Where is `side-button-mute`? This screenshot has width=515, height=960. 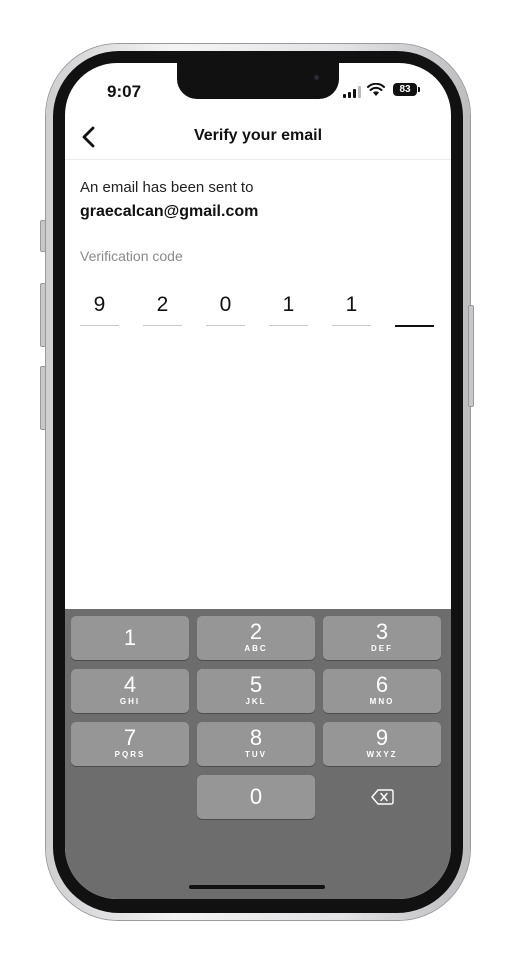 side-button-mute is located at coordinates (43, 236).